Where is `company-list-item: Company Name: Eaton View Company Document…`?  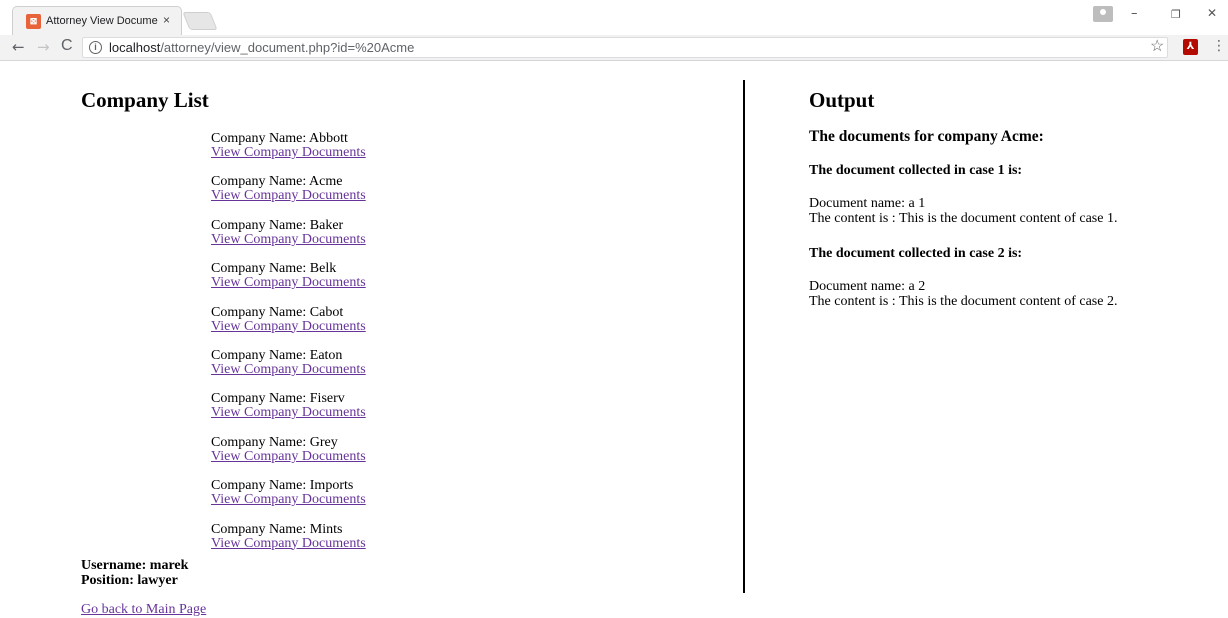 company-list-item: Company Name: Eaton View Company Document… is located at coordinates (361, 369).